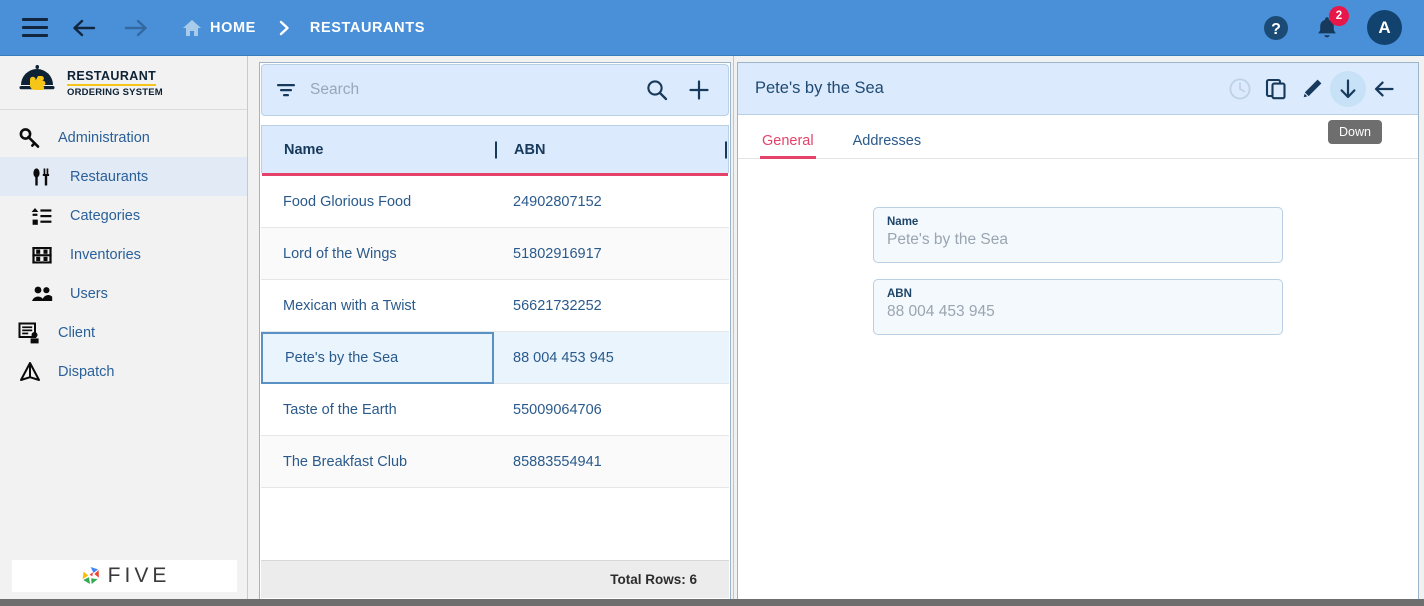  I want to click on detail-actions, so click(1312, 88).